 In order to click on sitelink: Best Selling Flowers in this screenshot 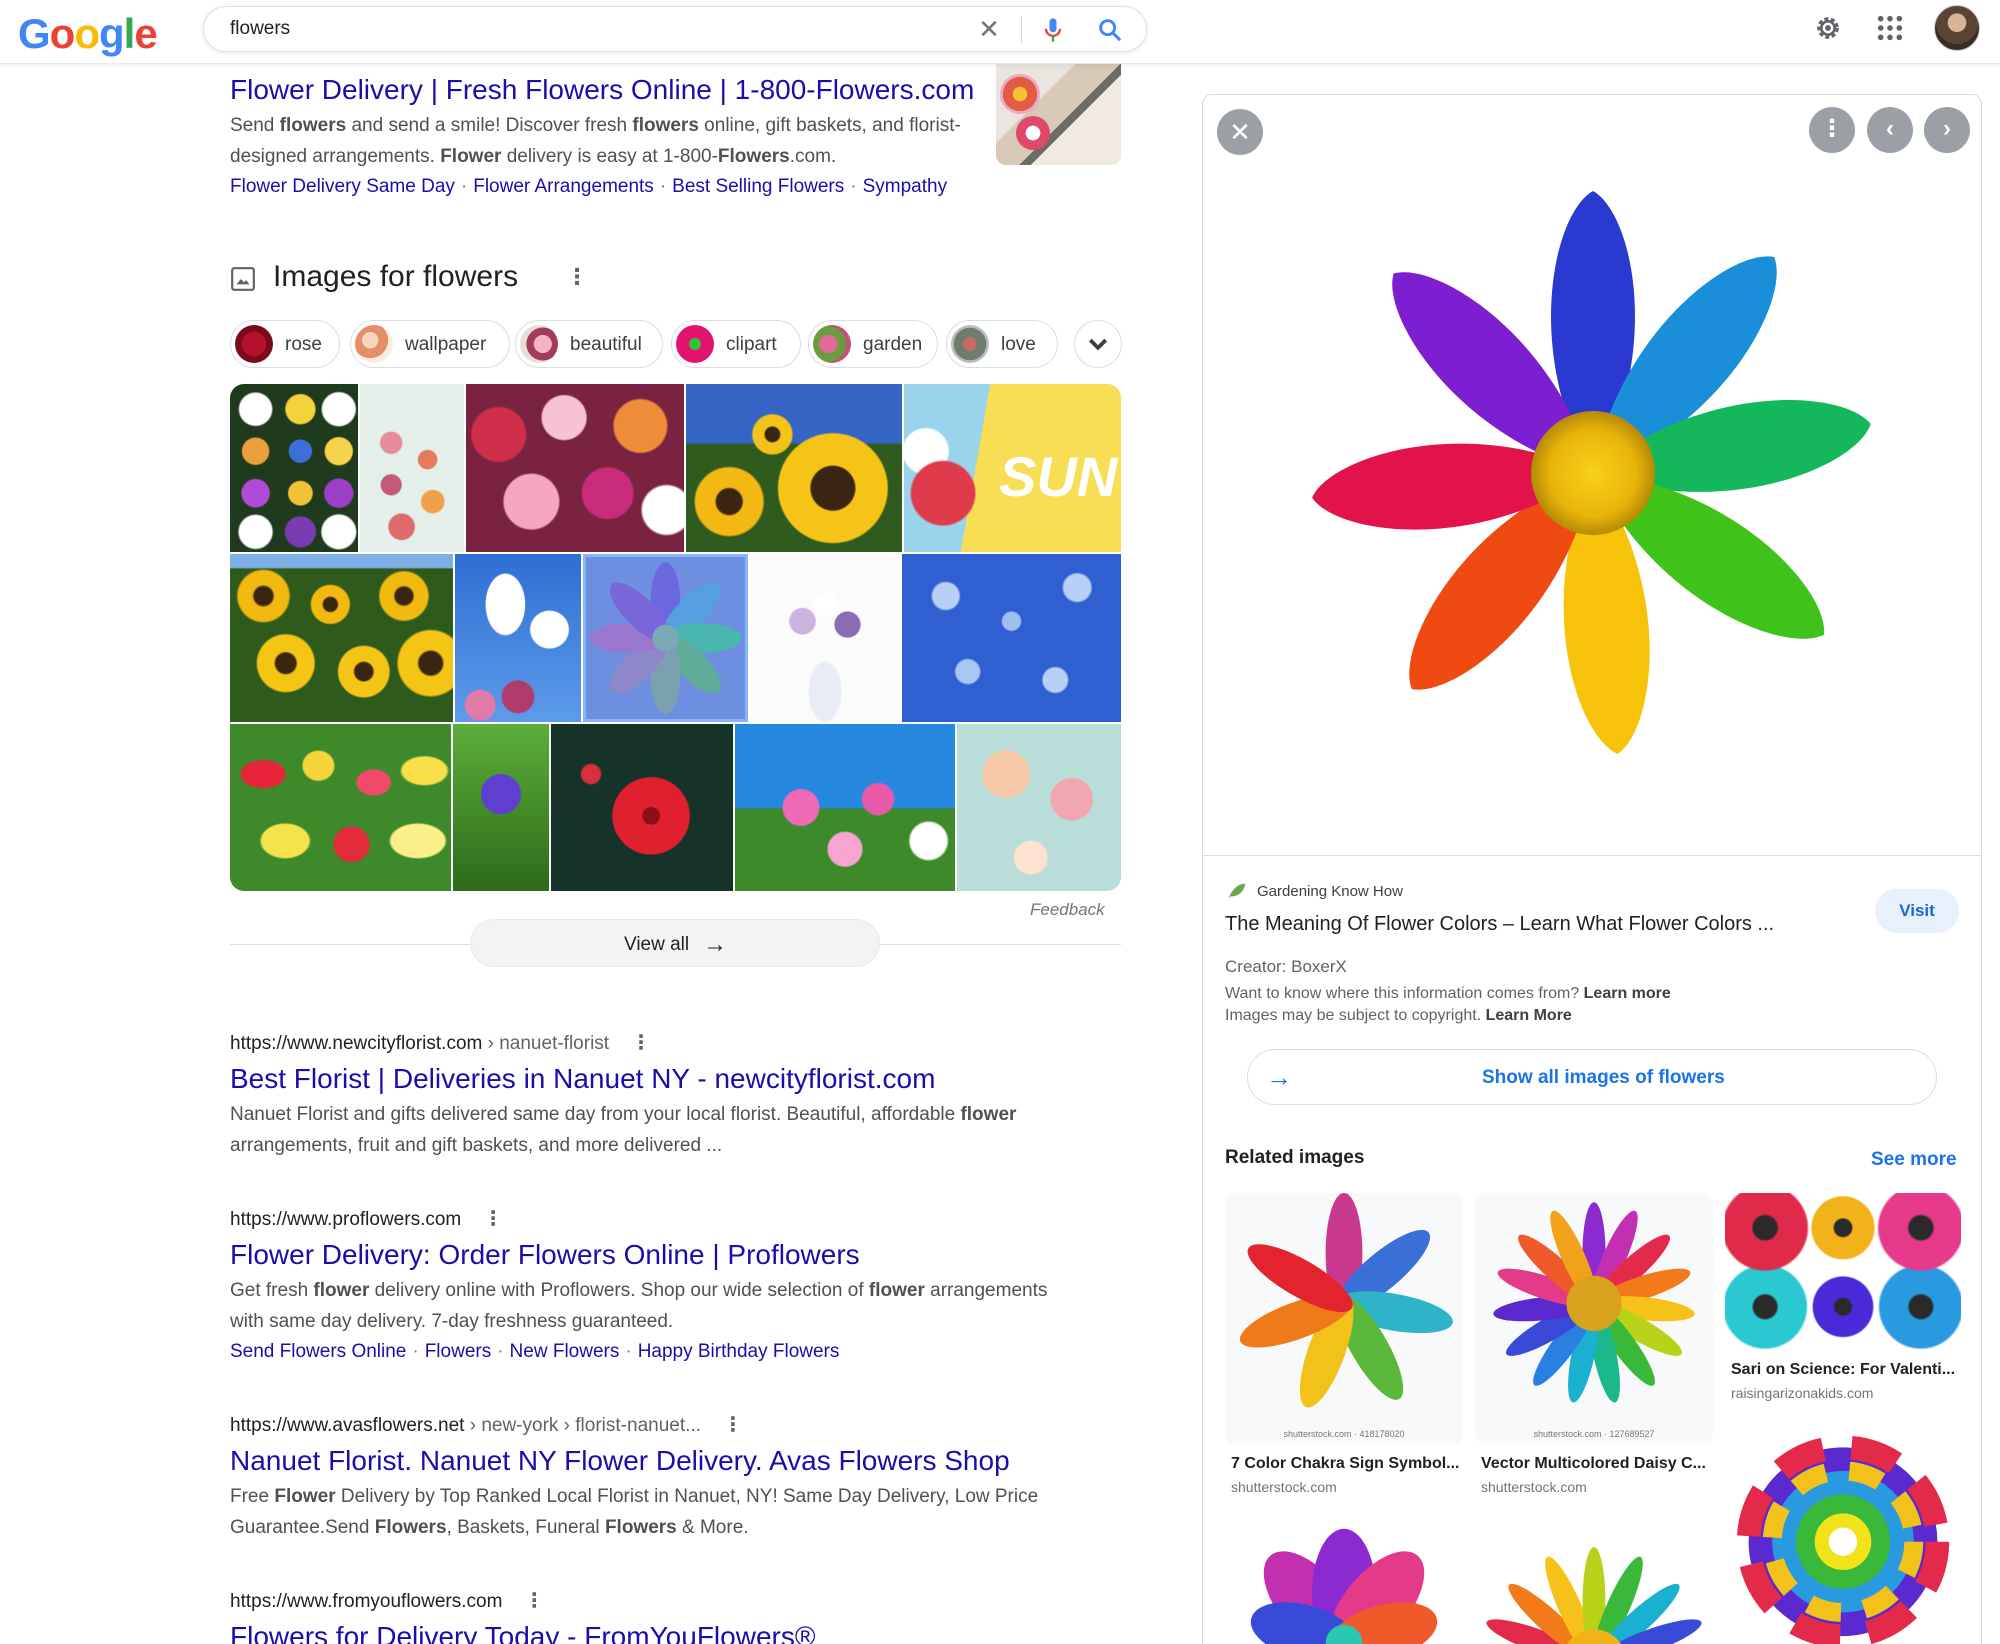, I will do `click(758, 186)`.